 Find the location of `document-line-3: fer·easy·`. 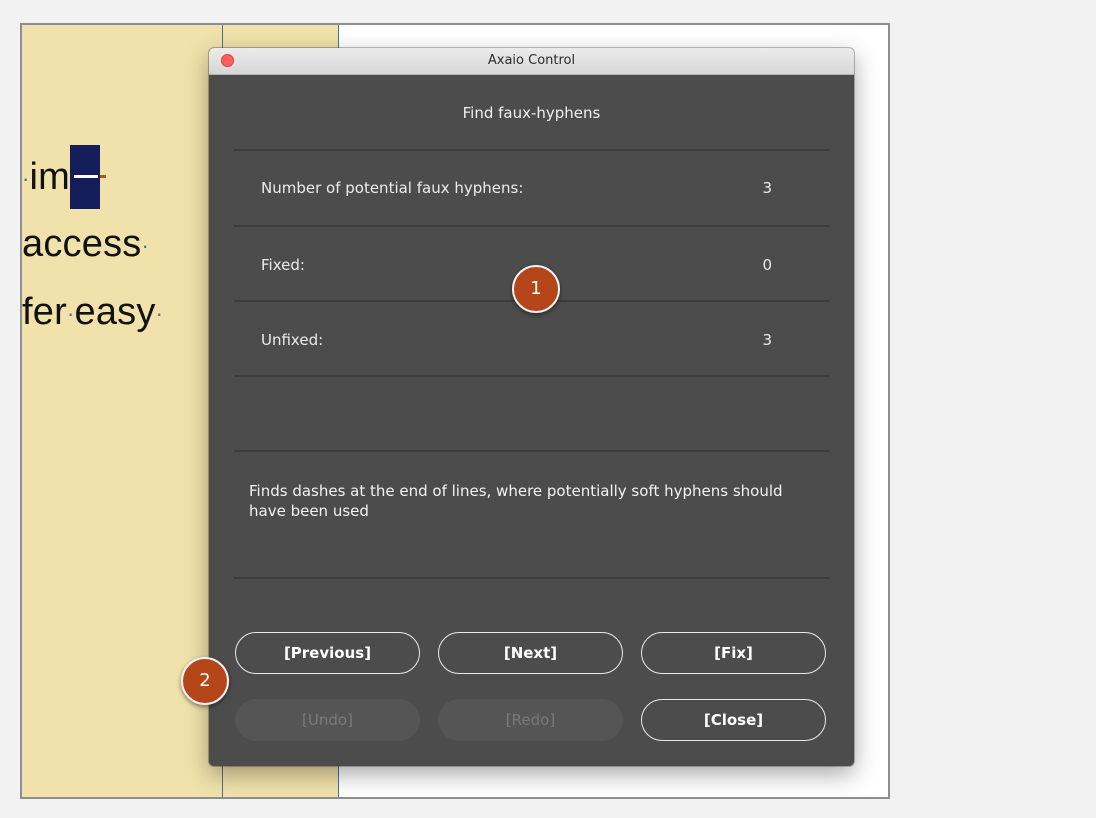

document-line-3: fer·easy· is located at coordinates (92, 312).